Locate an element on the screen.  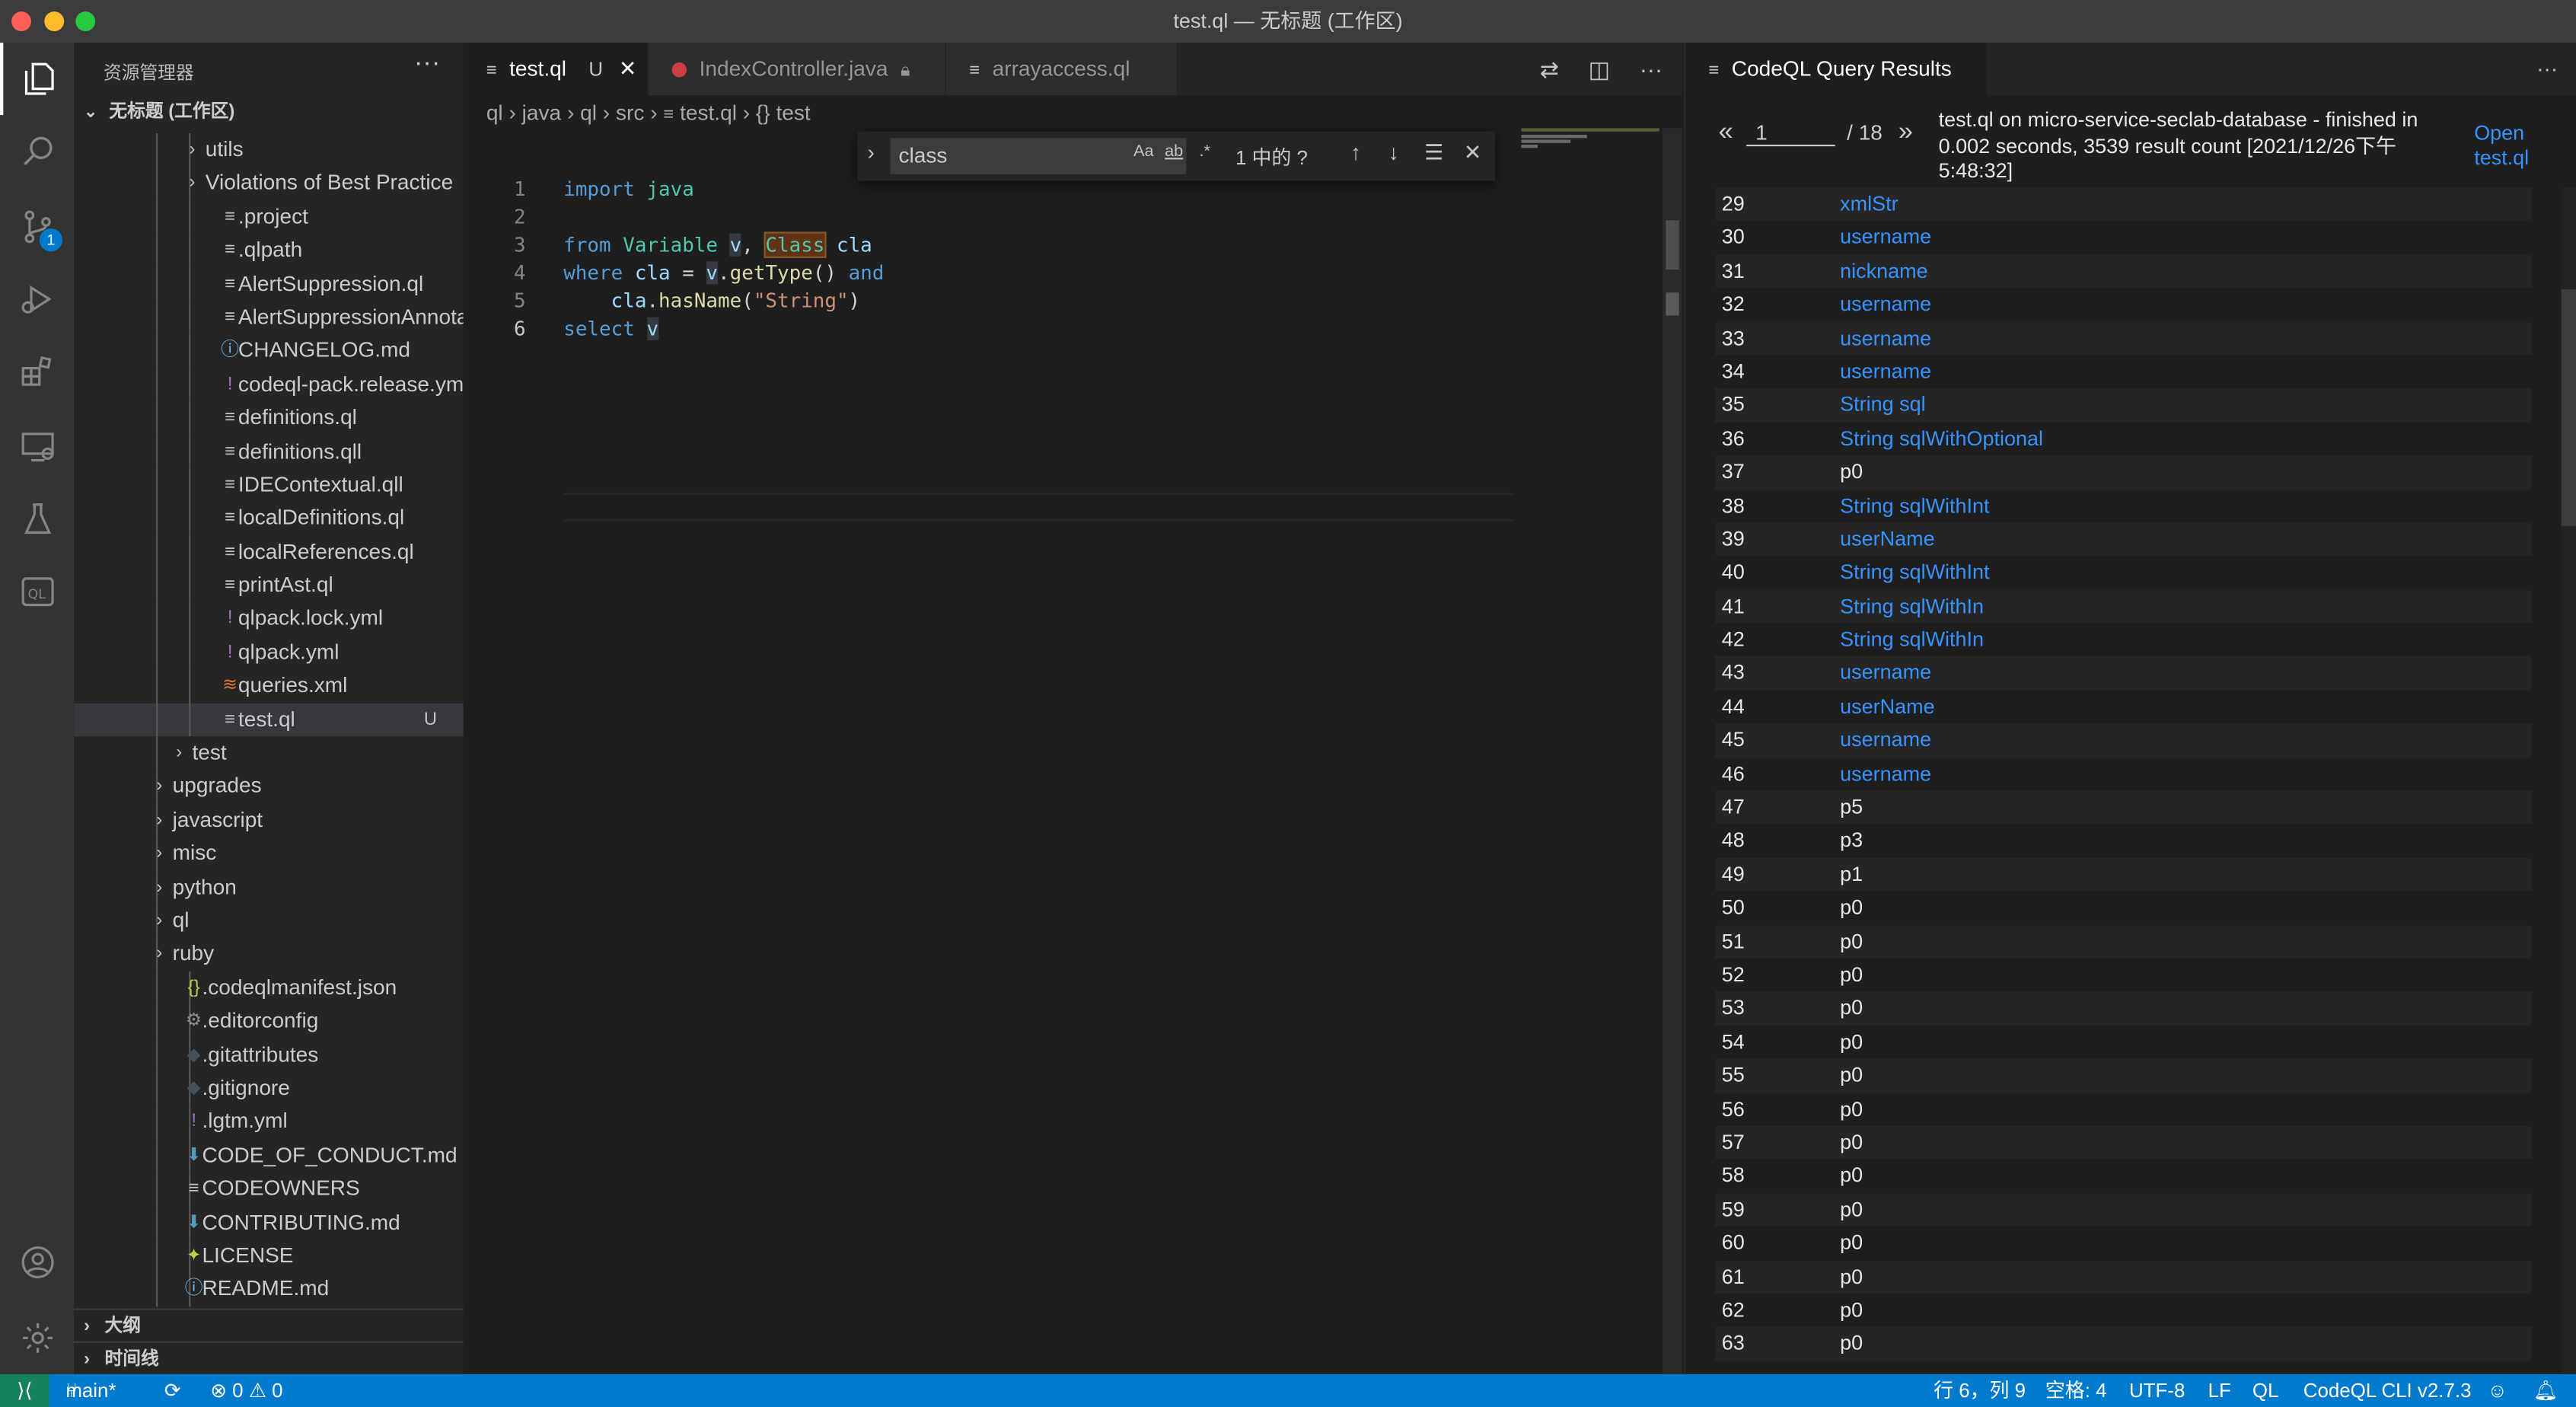
arrow-up-icon: ↑ is located at coordinates (1355, 152).